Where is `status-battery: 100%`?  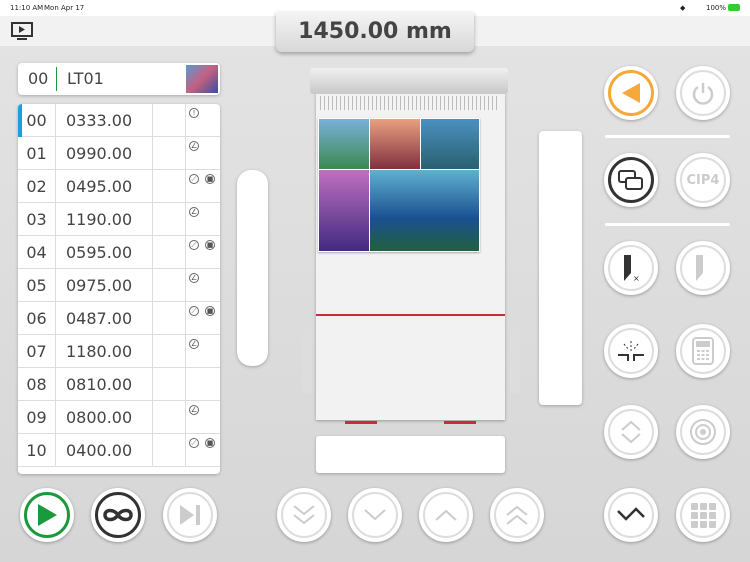 status-battery: 100% is located at coordinates (716, 8).